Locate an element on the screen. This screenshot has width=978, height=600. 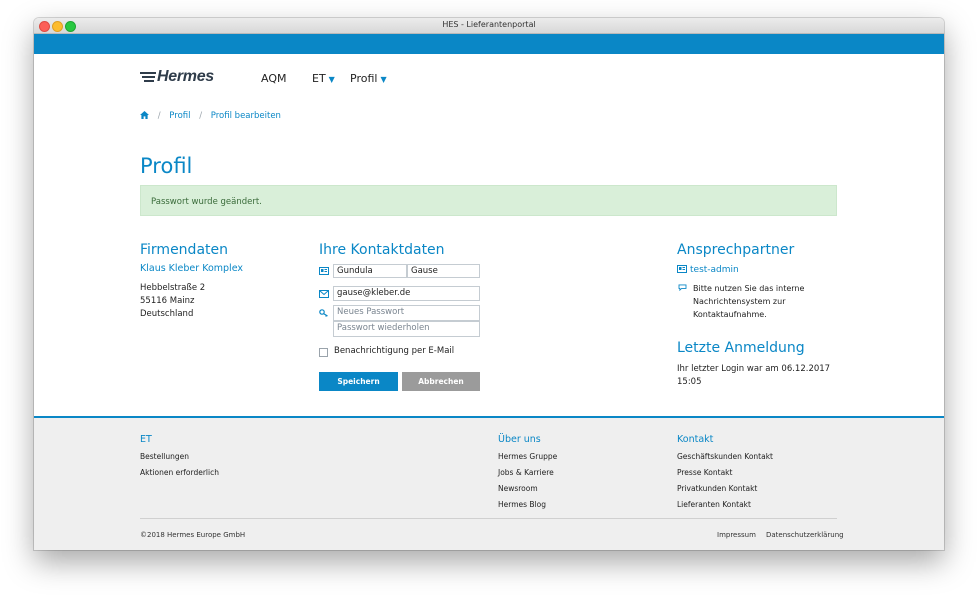
title-bar: HES - Lieferantenportal is located at coordinates (489, 26).